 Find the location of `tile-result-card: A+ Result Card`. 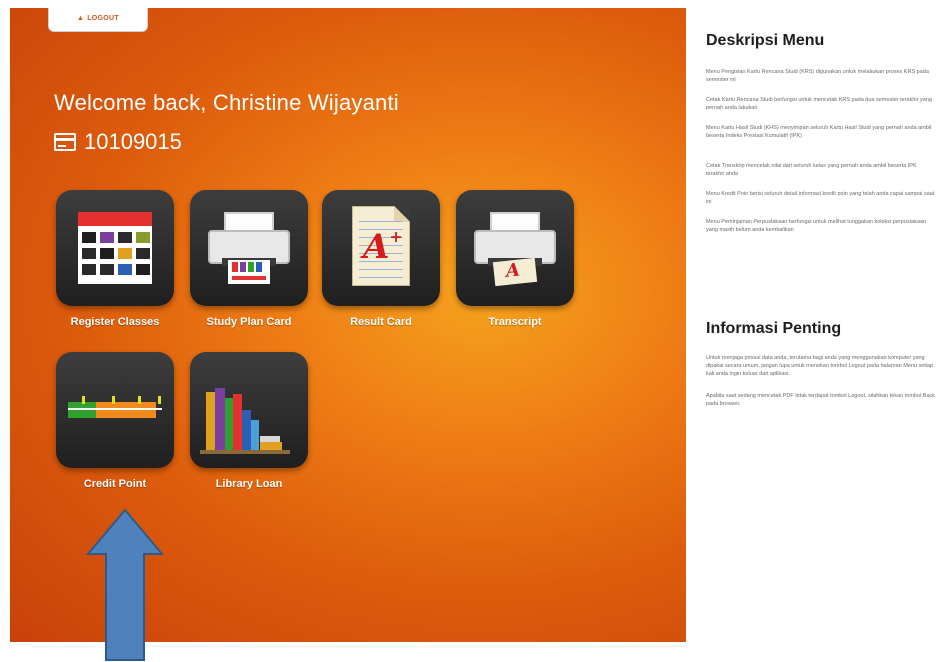

tile-result-card: A+ Result Card is located at coordinates (381, 259).